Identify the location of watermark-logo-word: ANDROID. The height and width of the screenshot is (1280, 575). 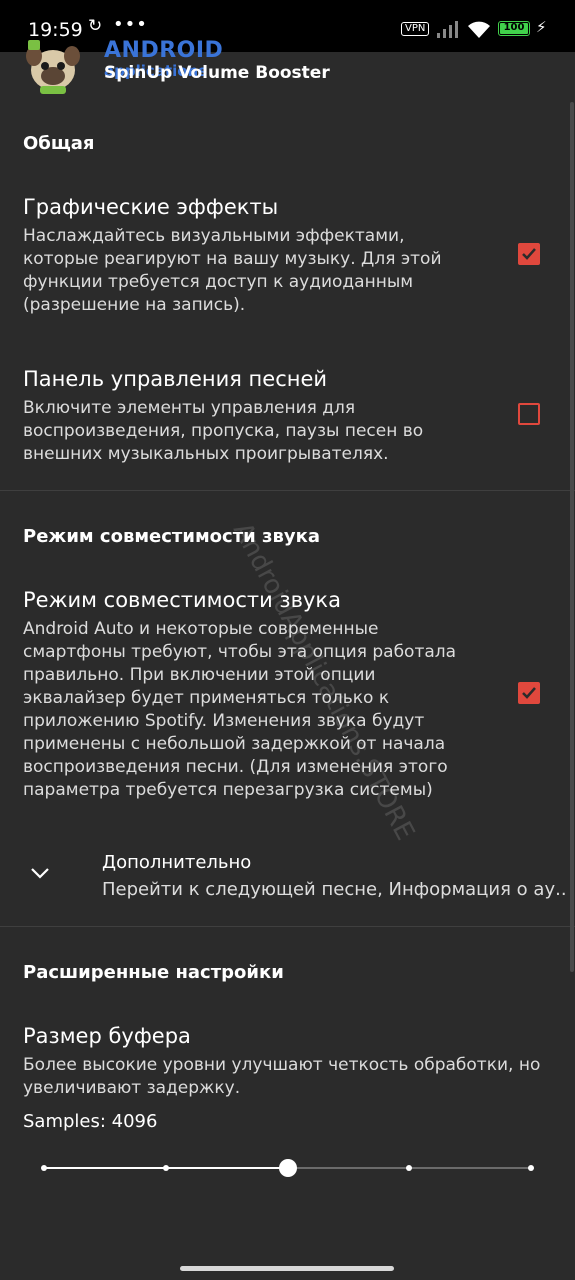
(164, 50).